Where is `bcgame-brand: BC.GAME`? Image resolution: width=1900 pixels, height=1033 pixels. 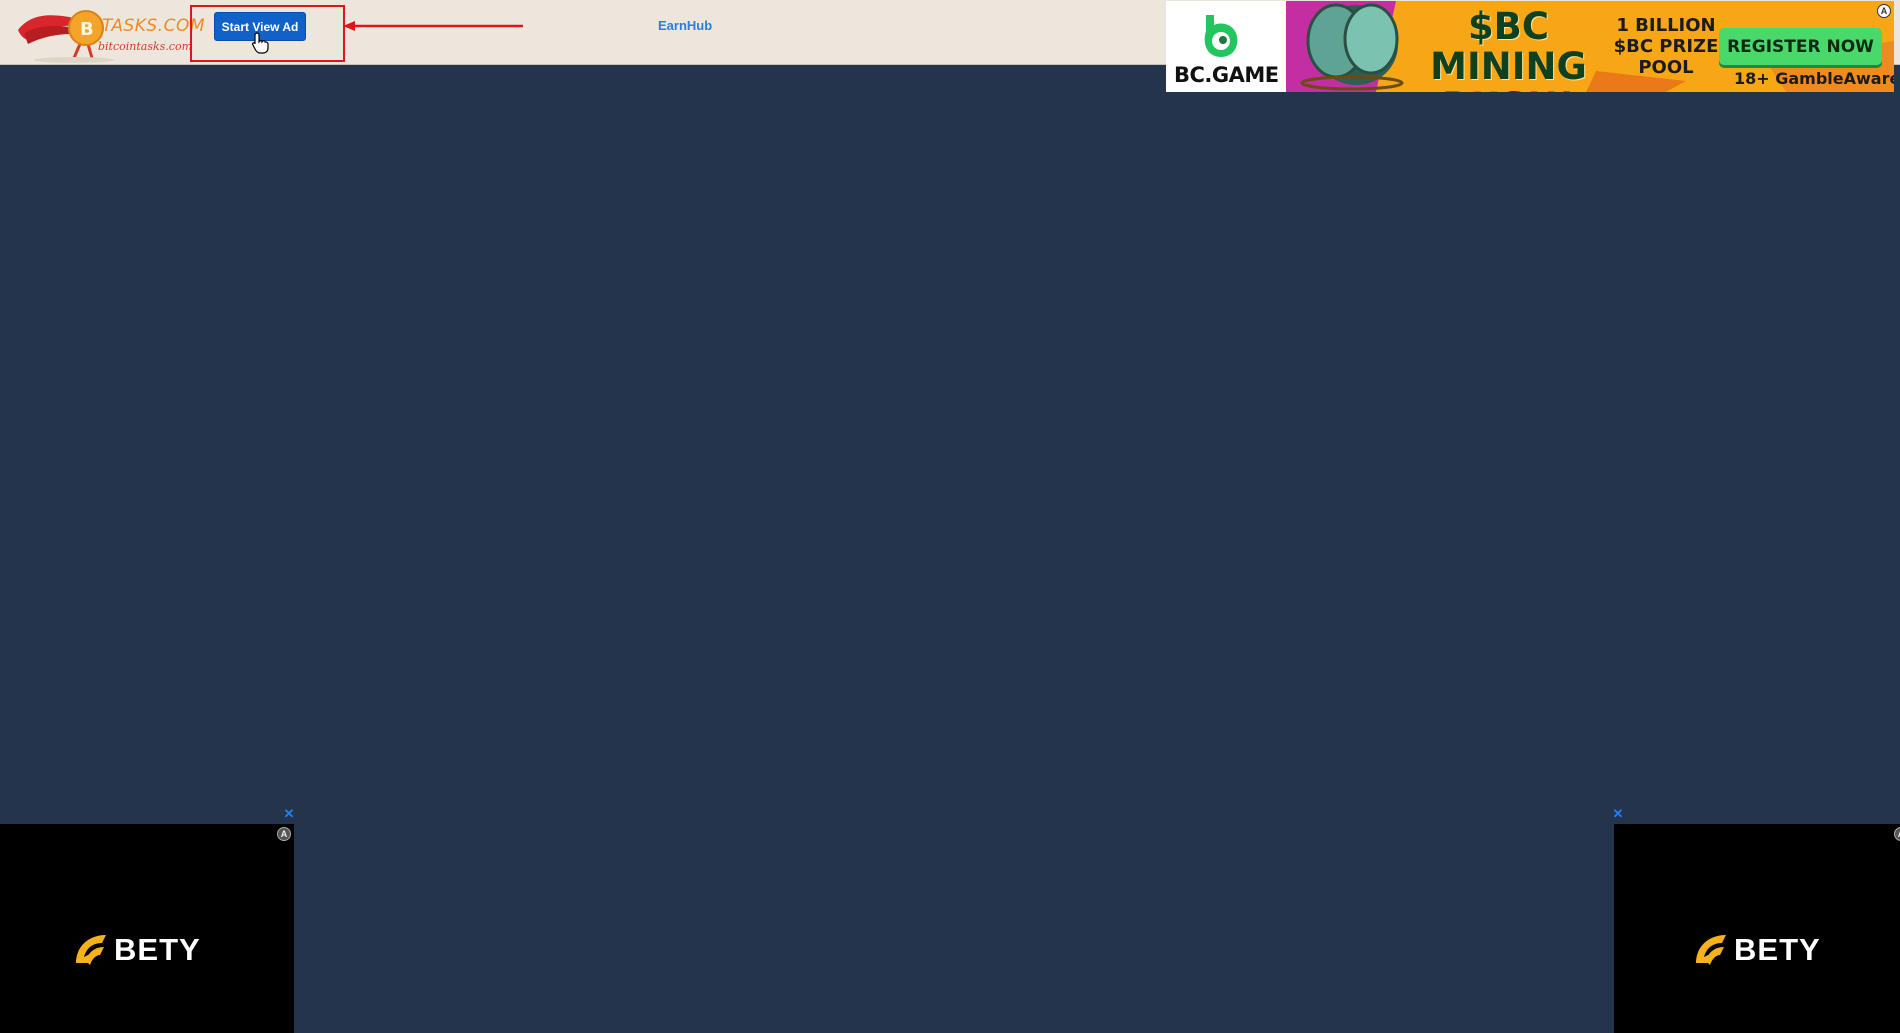 bcgame-brand: BC.GAME is located at coordinates (1226, 75).